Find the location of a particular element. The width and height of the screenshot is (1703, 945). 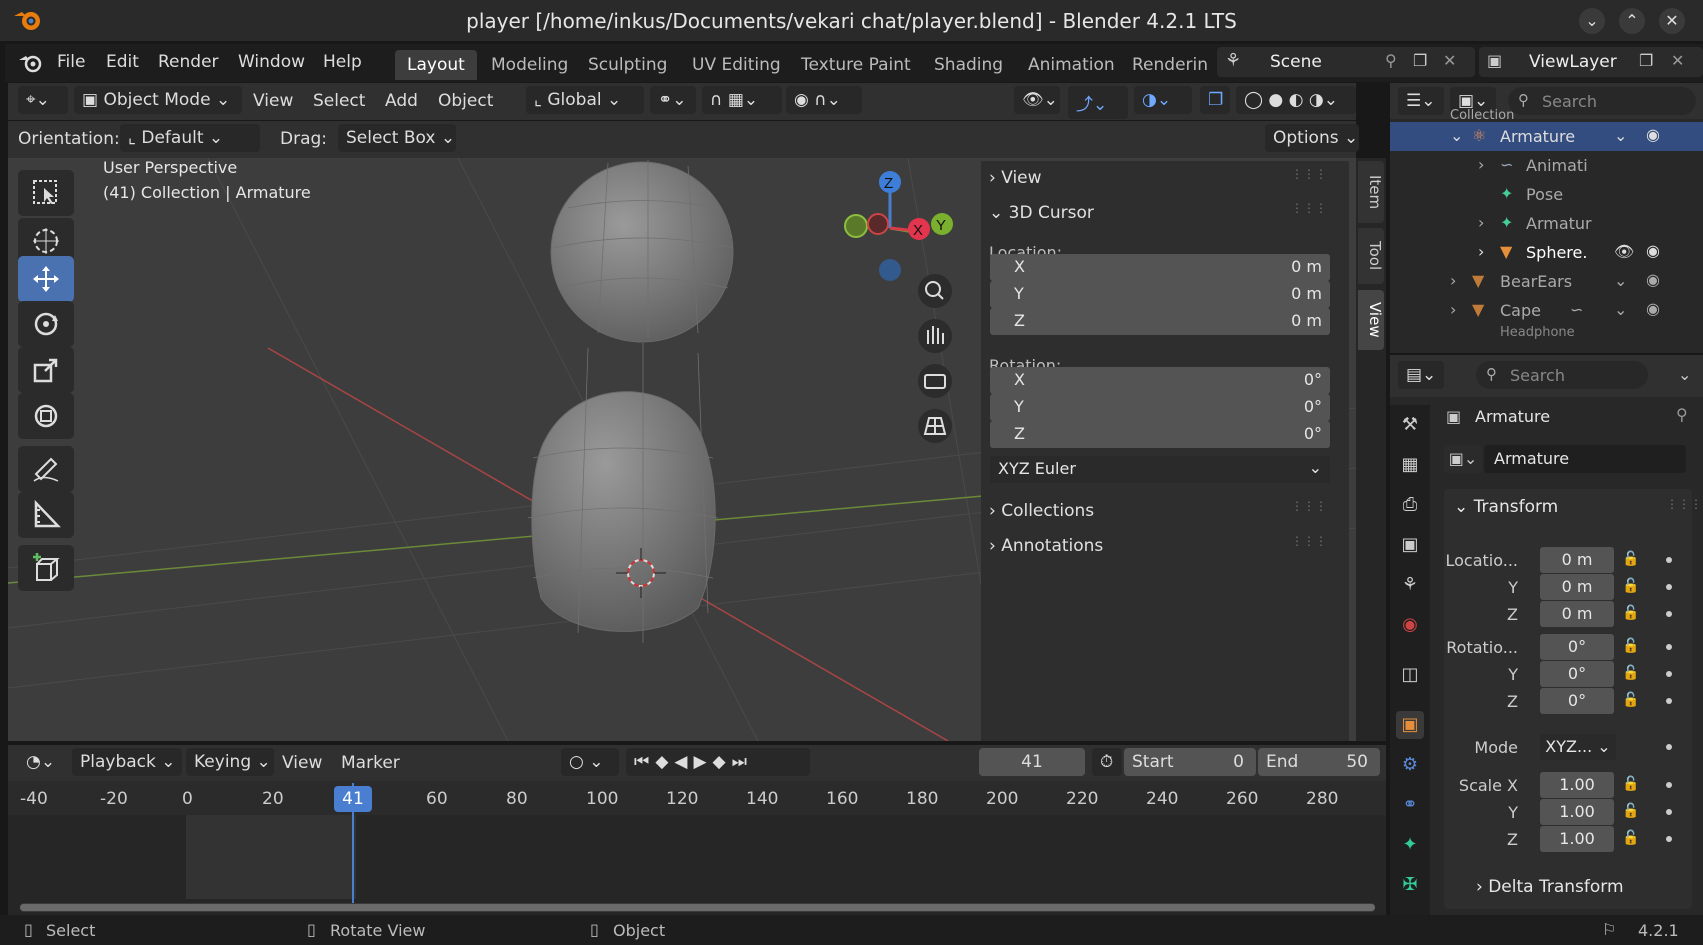

viewport-menu-add: Add is located at coordinates (401, 101).